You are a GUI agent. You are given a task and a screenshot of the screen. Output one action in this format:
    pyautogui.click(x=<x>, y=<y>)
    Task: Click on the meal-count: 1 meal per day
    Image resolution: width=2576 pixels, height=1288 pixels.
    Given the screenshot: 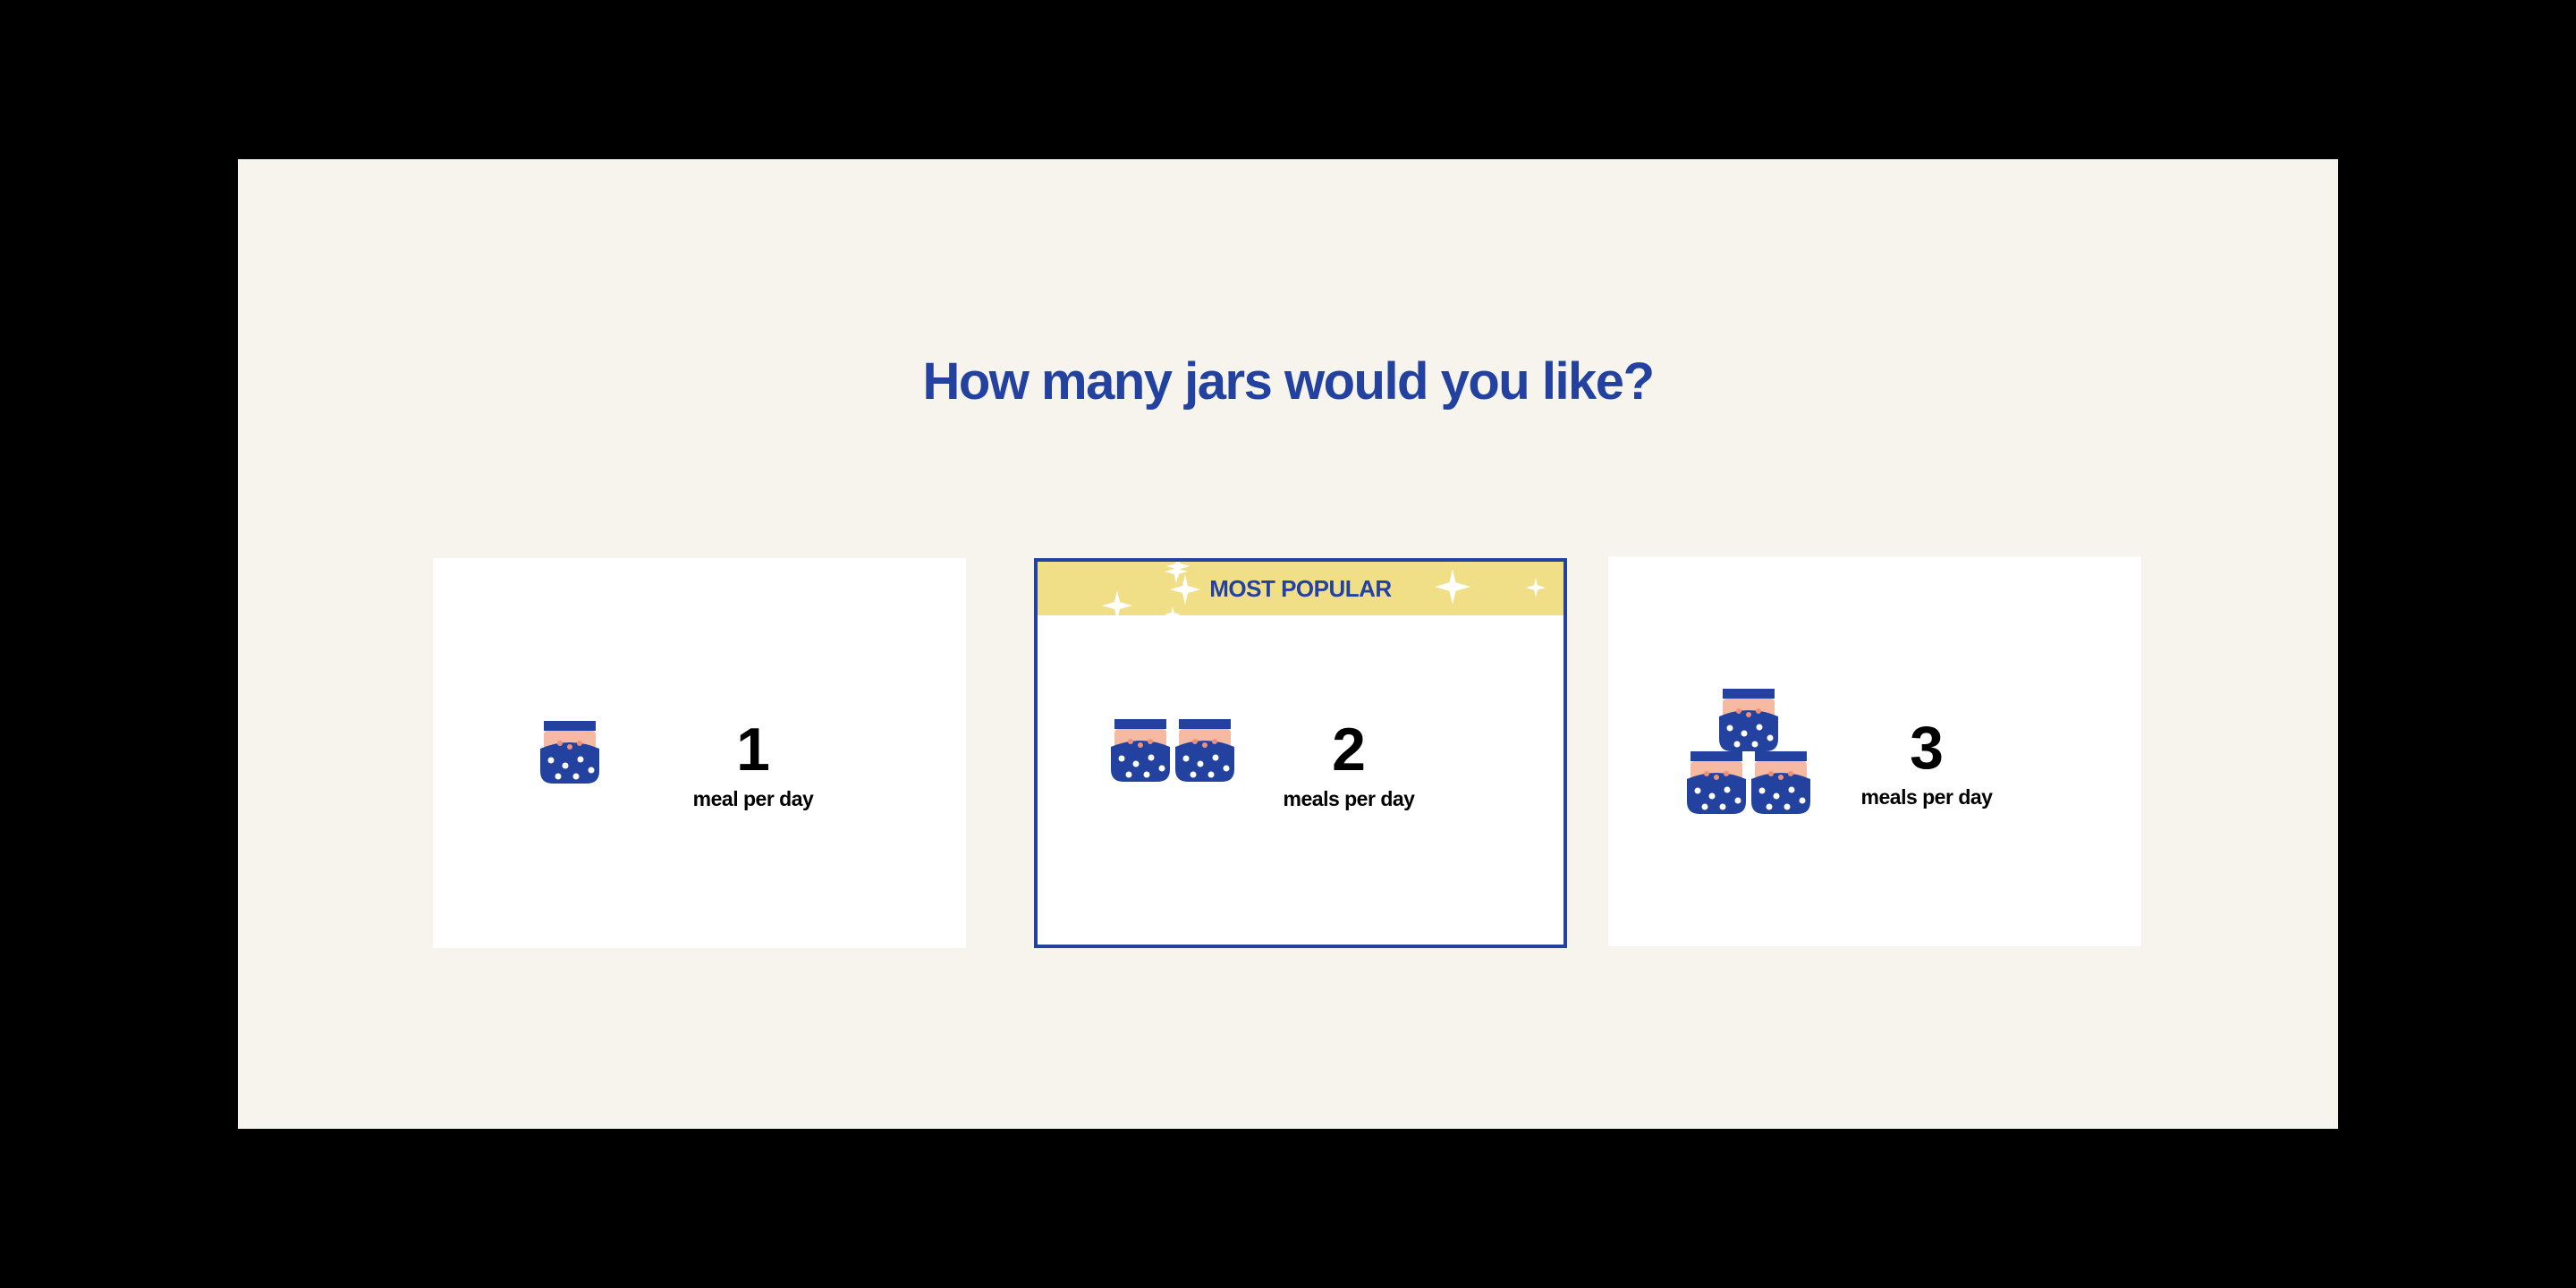 What is the action you would take?
    pyautogui.click(x=753, y=765)
    